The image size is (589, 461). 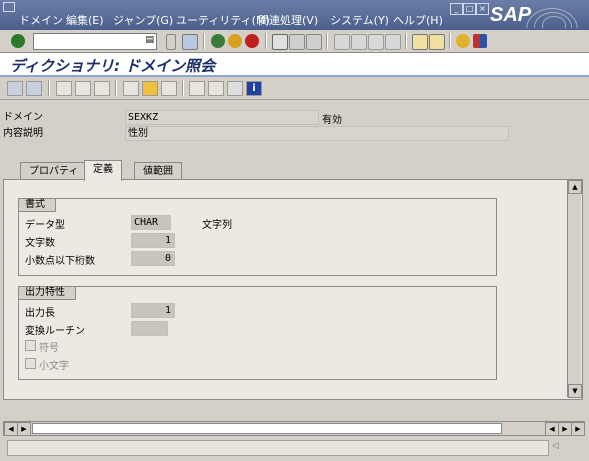 What do you see at coordinates (376, 42) in the screenshot?
I see `next-page-icon` at bounding box center [376, 42].